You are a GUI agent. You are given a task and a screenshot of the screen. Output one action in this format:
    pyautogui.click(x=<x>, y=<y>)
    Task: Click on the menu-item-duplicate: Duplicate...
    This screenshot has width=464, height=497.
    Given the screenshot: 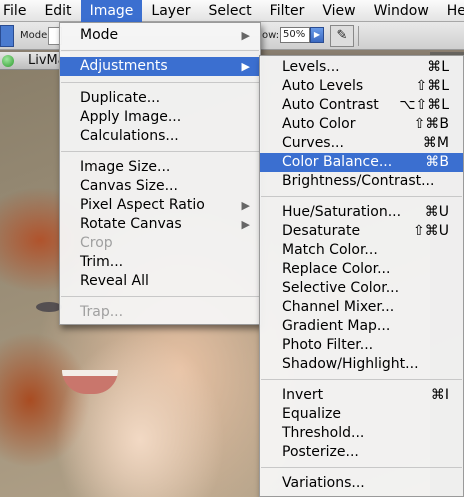 What is the action you would take?
    pyautogui.click(x=160, y=98)
    